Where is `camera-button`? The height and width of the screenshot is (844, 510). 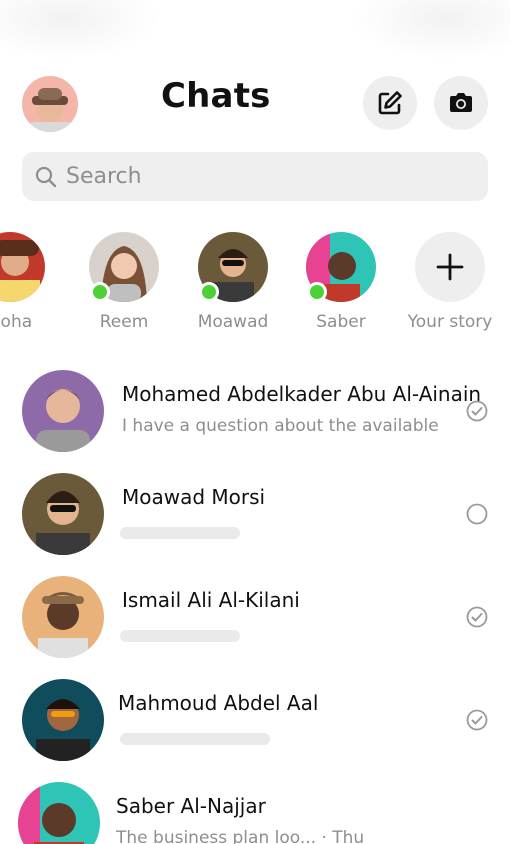
camera-button is located at coordinates (461, 103).